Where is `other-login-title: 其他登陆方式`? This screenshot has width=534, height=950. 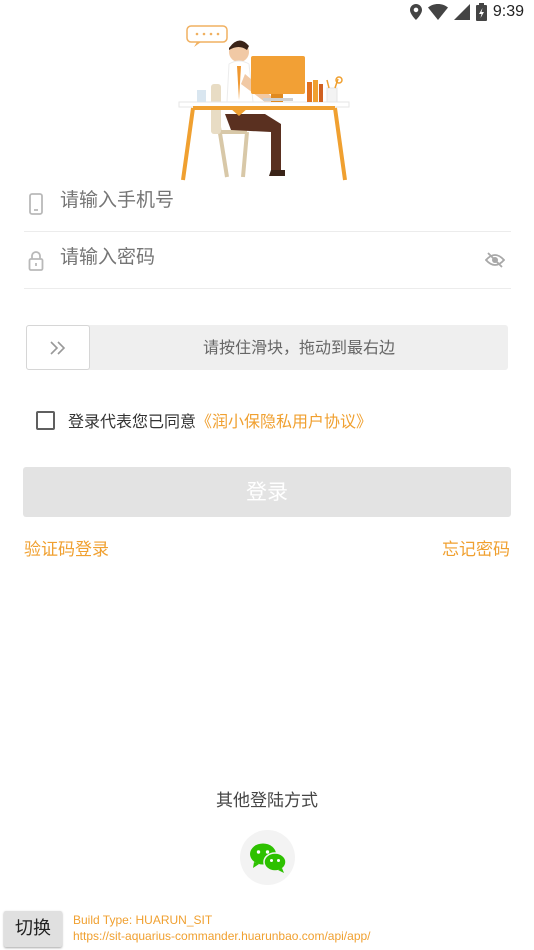 other-login-title: 其他登陆方式 is located at coordinates (267, 801).